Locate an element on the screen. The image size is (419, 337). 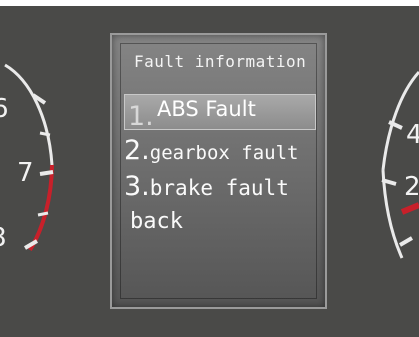
left-gauge-label-7: 7 is located at coordinates (25, 173).